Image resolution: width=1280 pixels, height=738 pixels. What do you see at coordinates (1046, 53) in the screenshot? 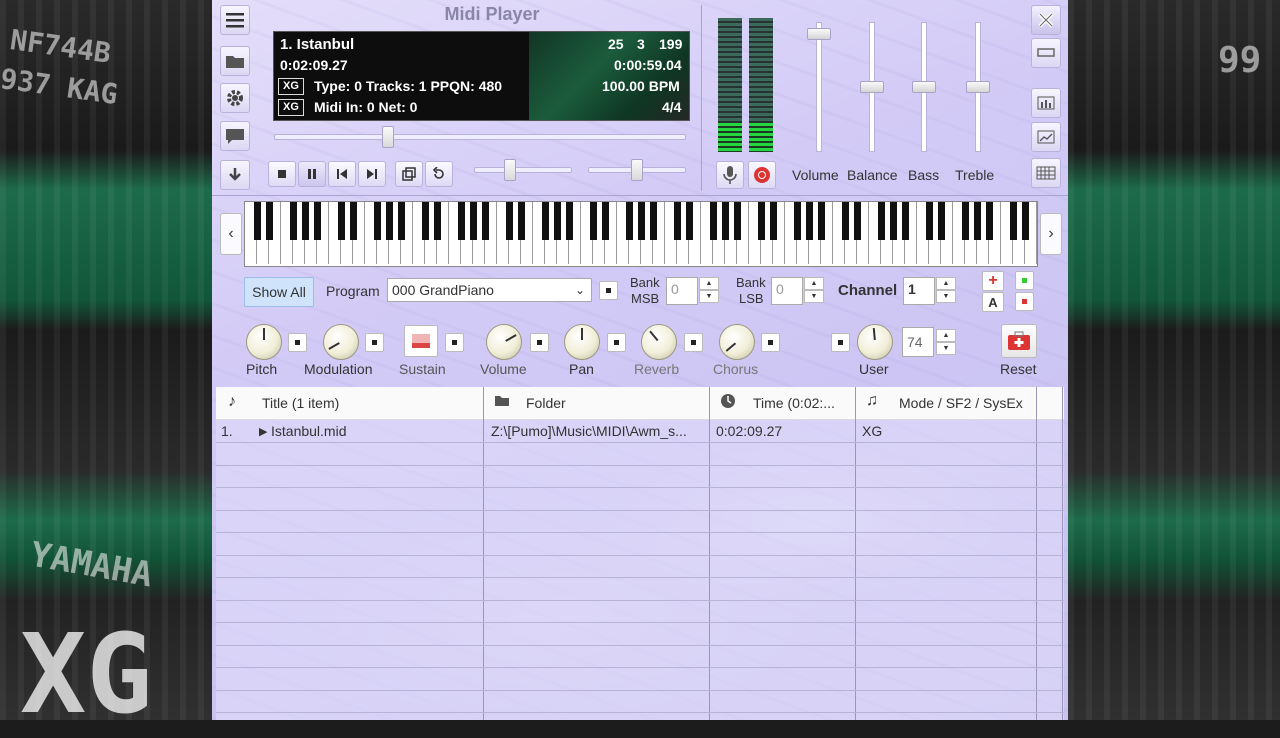
I see `minimize-button` at bounding box center [1046, 53].